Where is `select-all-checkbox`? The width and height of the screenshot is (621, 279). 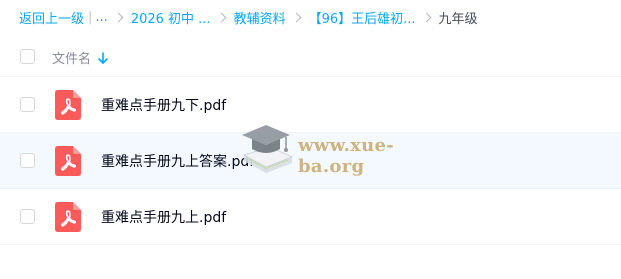
select-all-checkbox is located at coordinates (27, 56).